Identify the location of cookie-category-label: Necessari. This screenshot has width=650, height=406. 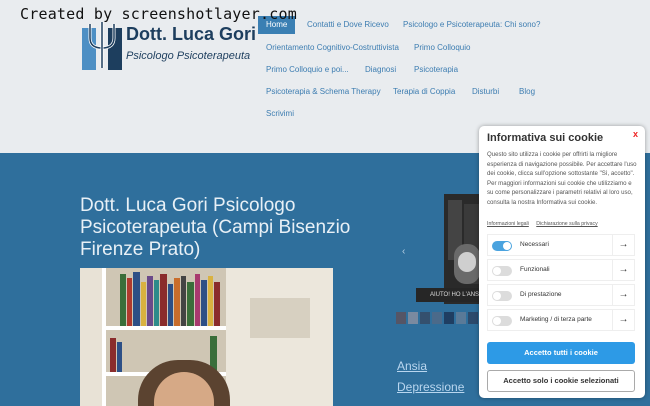
(534, 244).